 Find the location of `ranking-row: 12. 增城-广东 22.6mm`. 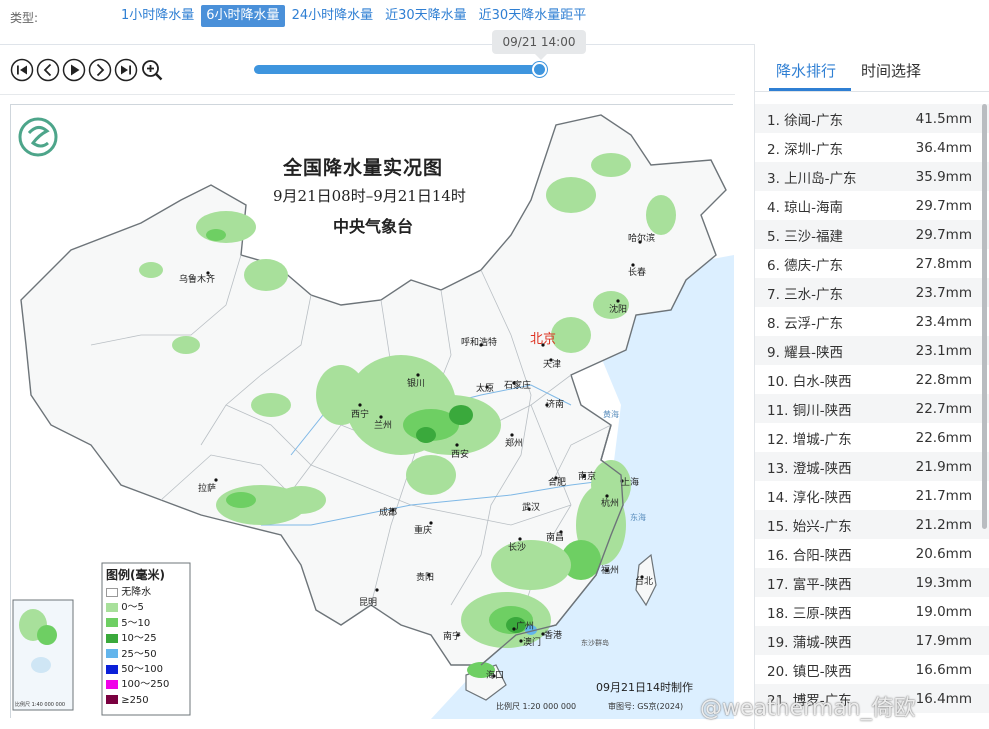

ranking-row: 12. 增城-广东 22.6mm is located at coordinates (872, 437).